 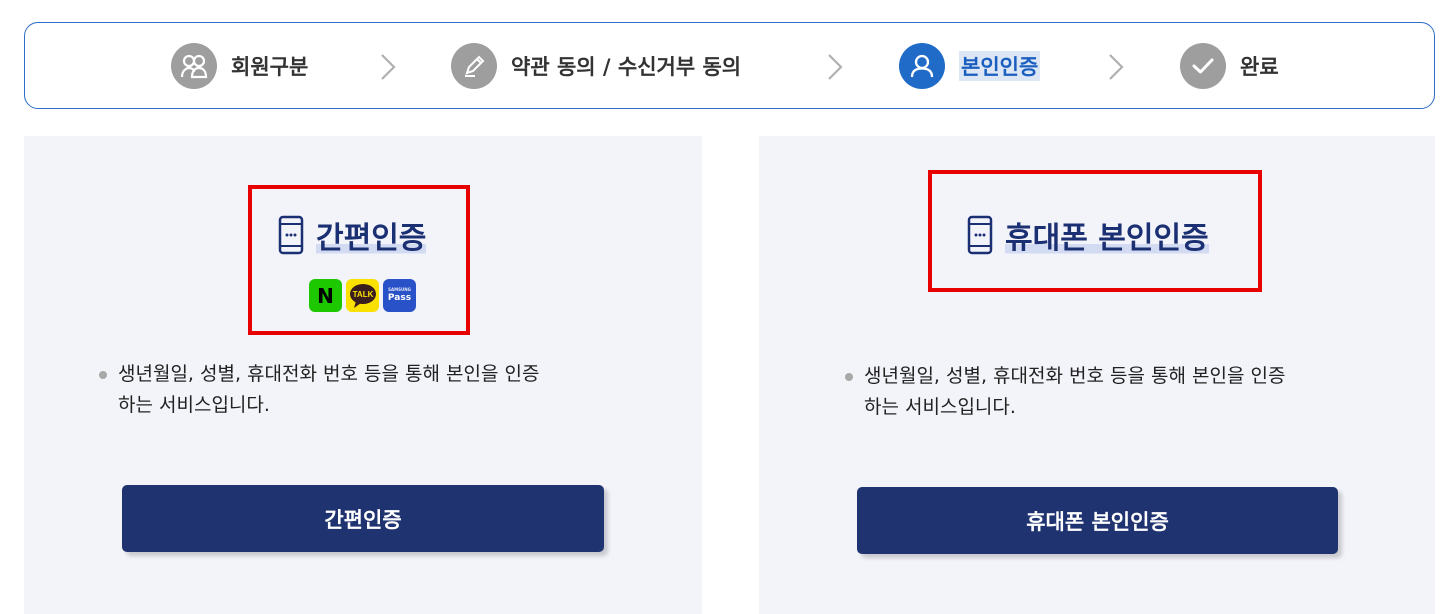 I want to click on pass-small-text: SAMSUNG, so click(x=399, y=289).